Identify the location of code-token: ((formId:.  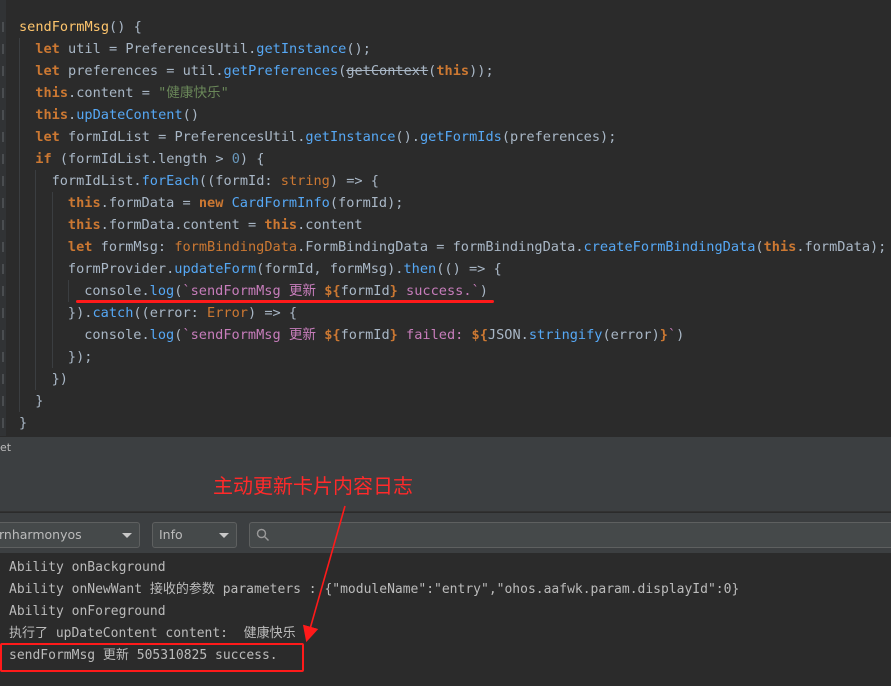
(239, 181).